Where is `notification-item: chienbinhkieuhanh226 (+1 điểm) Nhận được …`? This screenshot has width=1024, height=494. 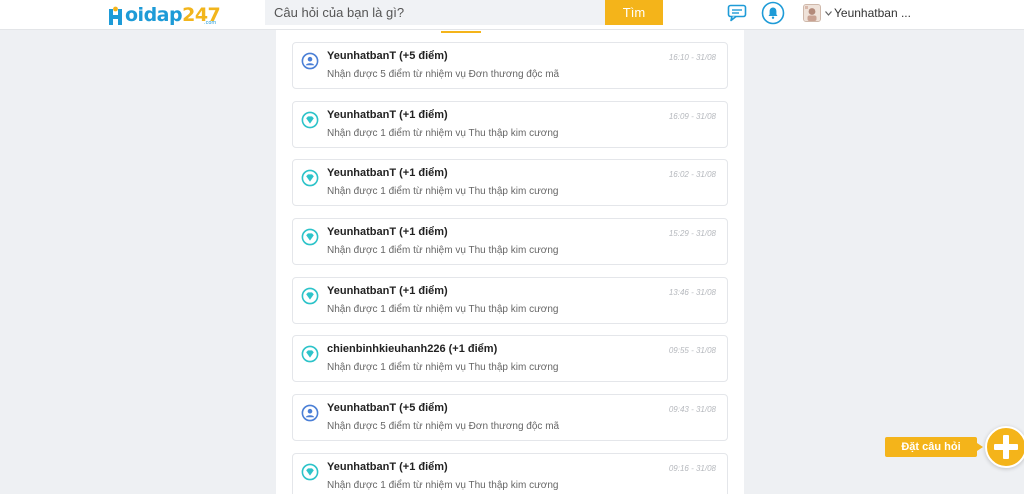 notification-item: chienbinhkieuhanh226 (+1 điểm) Nhận được … is located at coordinates (510, 358).